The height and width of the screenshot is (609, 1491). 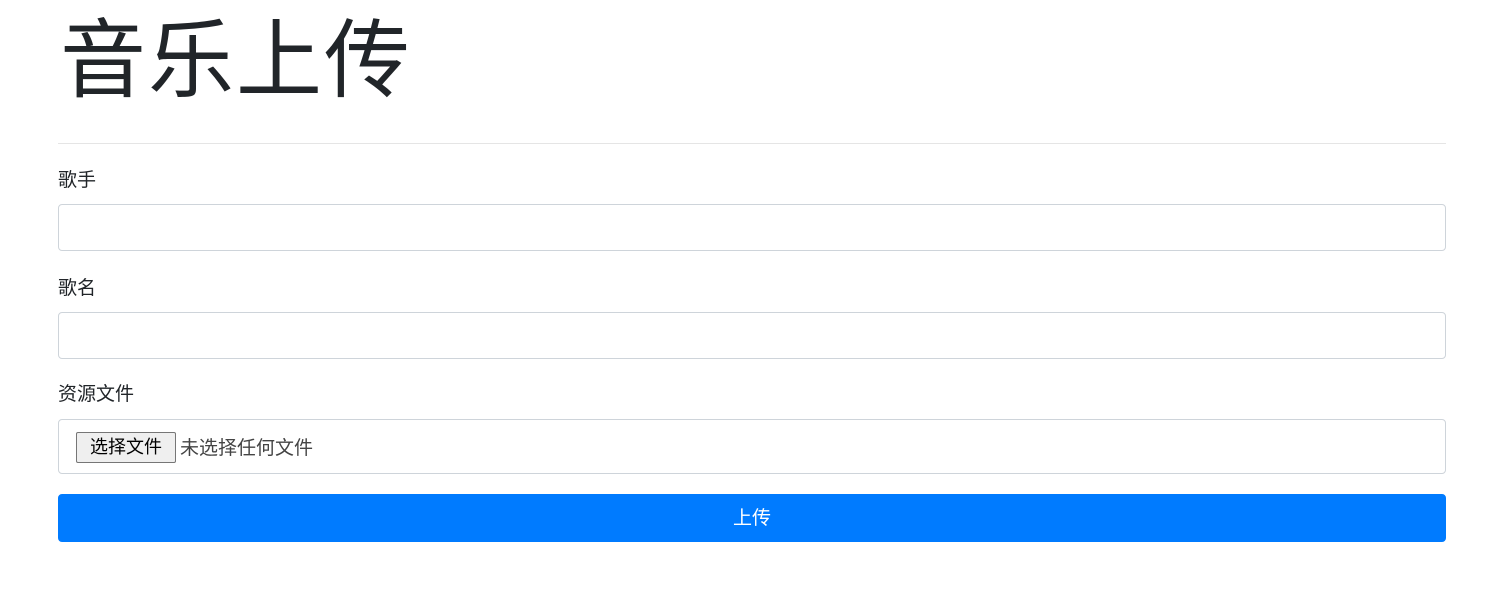 What do you see at coordinates (236, 61) in the screenshot?
I see `page-title: 音乐上传` at bounding box center [236, 61].